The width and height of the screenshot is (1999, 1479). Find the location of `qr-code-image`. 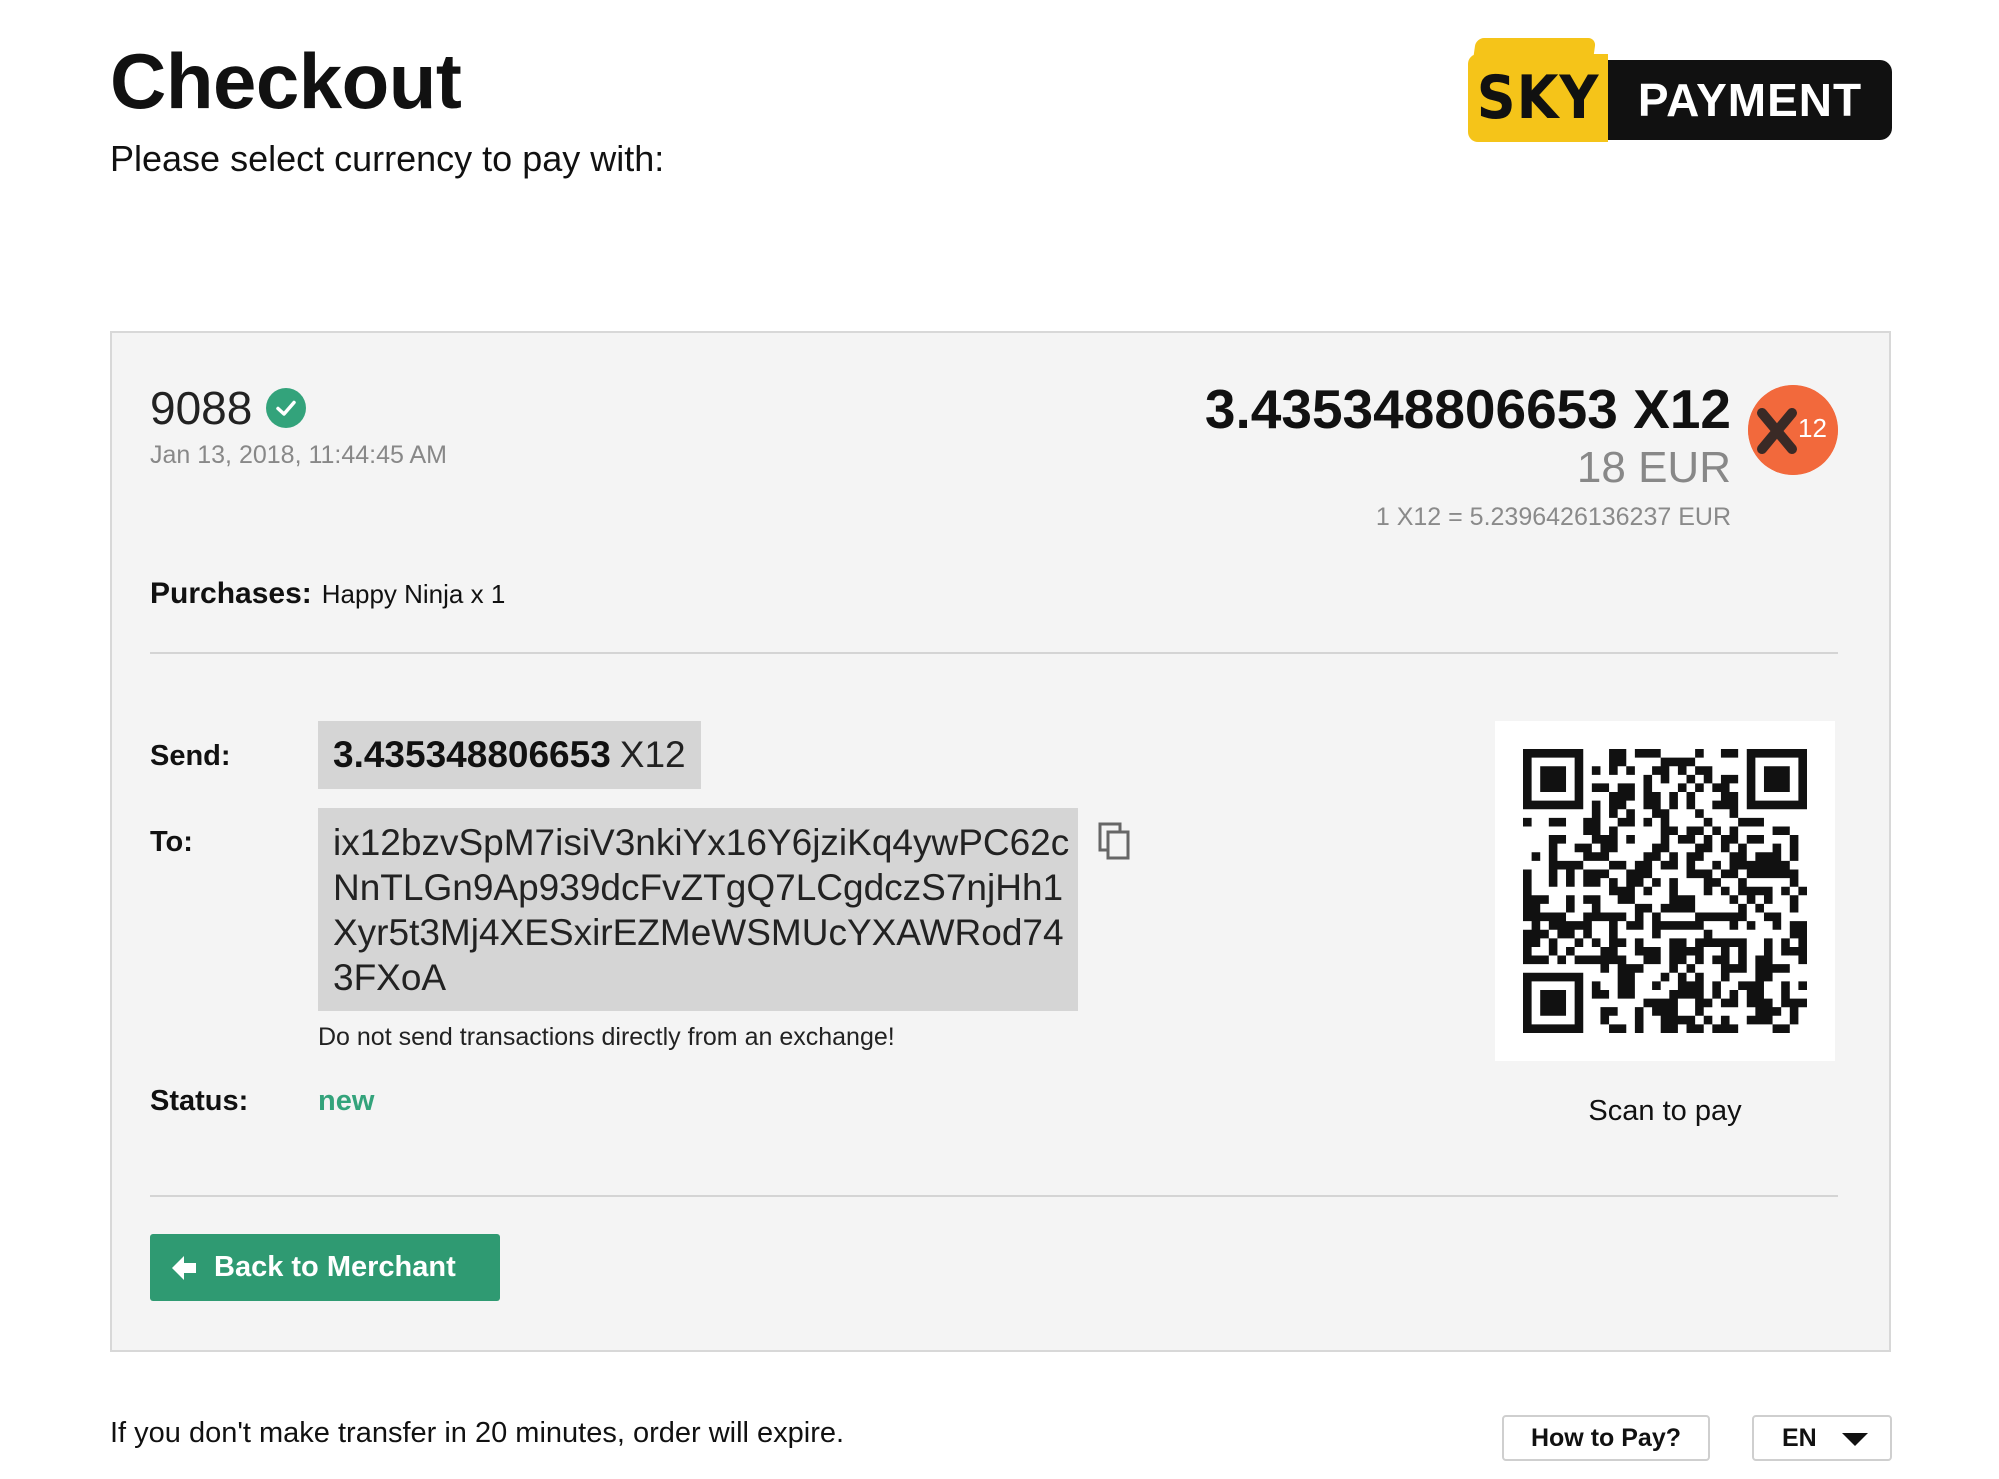

qr-code-image is located at coordinates (1665, 891).